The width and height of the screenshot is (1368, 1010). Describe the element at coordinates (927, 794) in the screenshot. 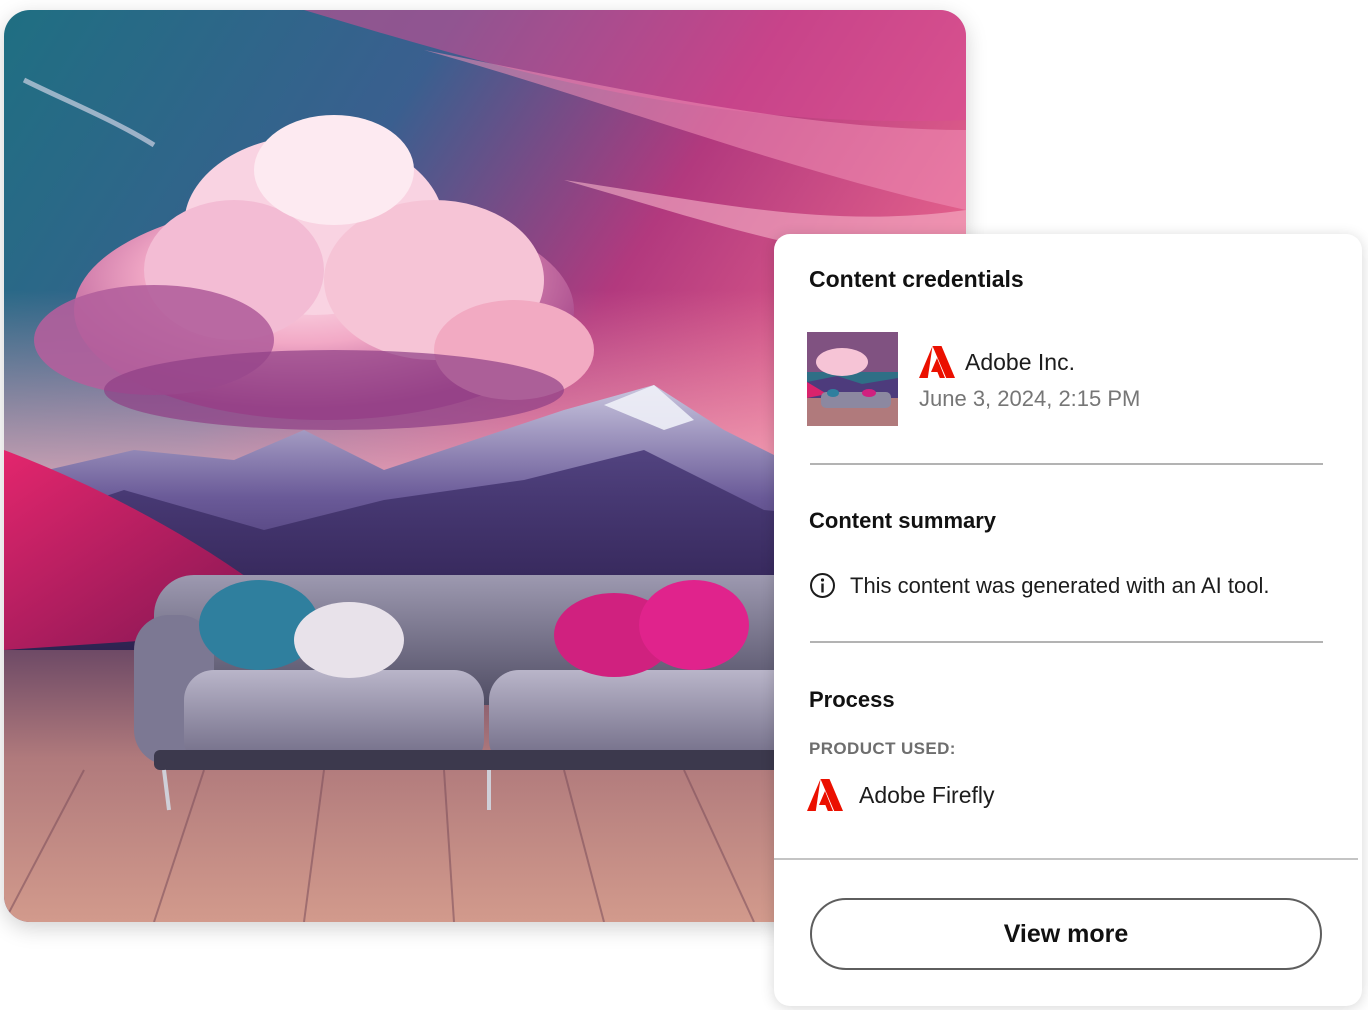

I see `product-name: Adobe Firefly` at that location.